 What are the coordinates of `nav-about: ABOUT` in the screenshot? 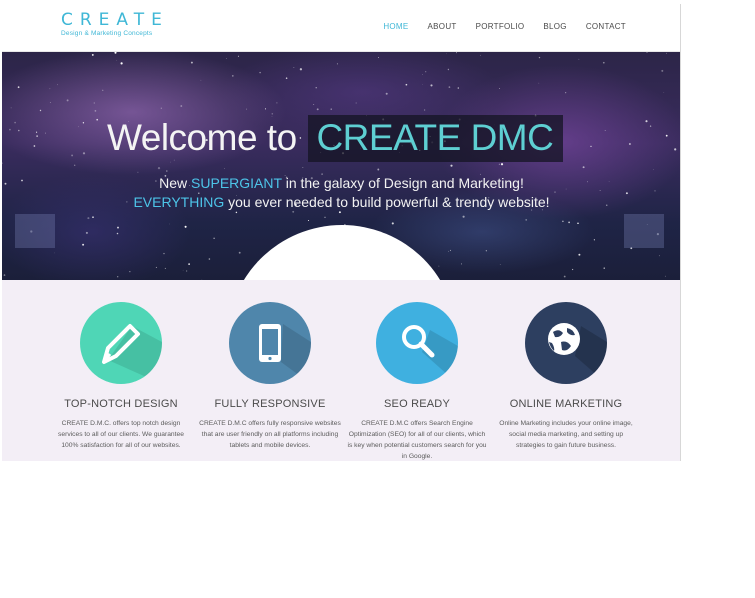 It's located at (442, 26).